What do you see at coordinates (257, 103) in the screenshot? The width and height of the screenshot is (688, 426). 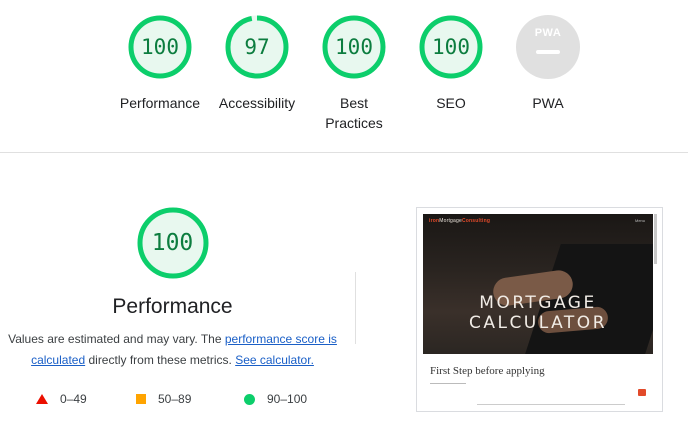 I see `gauge-label: Accessibility` at bounding box center [257, 103].